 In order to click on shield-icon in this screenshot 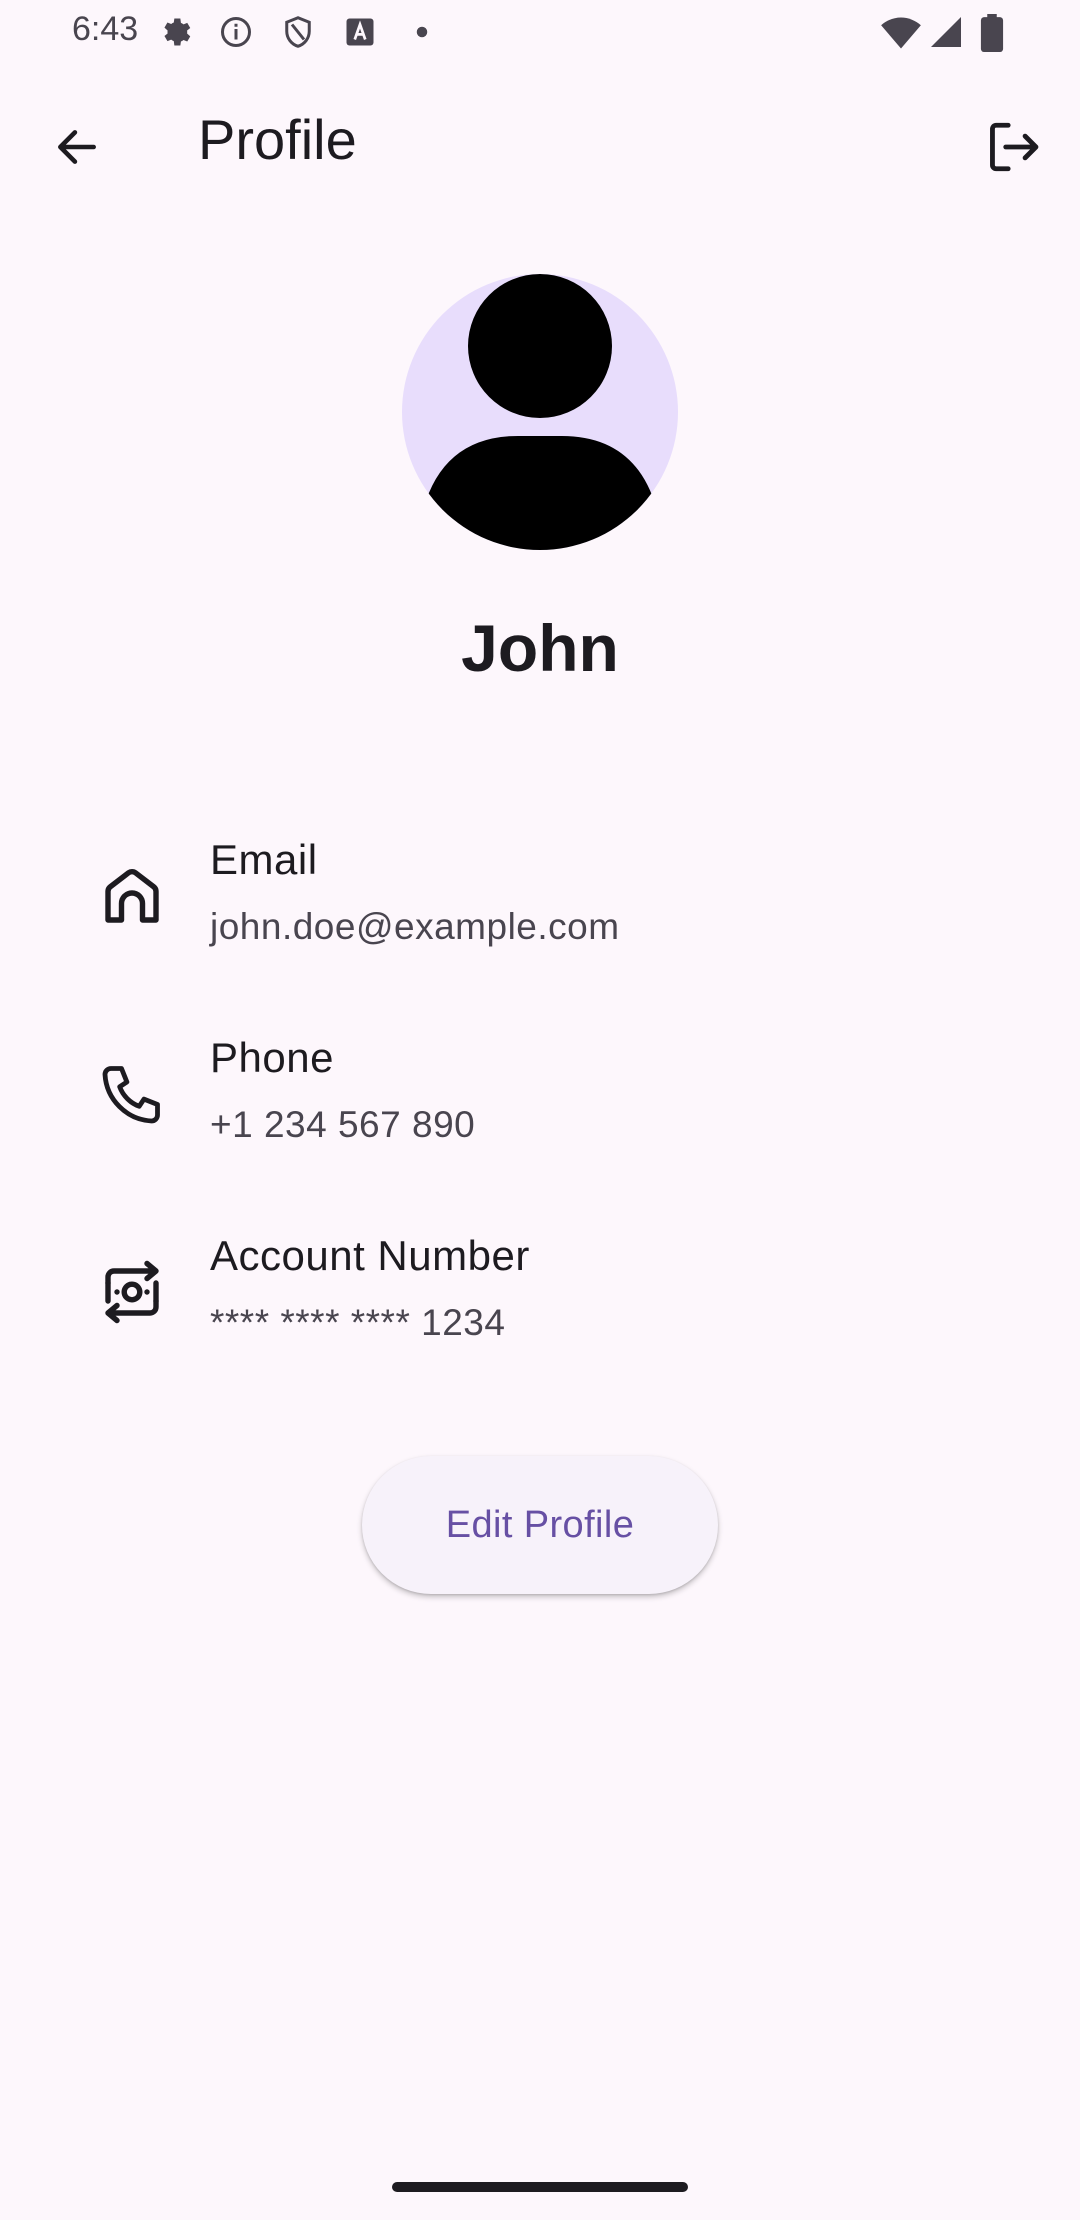, I will do `click(298, 32)`.